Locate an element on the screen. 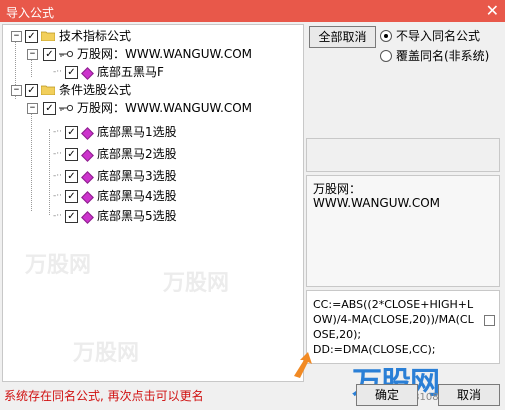 The image size is (505, 410). group-label: 技术指标公式 is located at coordinates (95, 36).